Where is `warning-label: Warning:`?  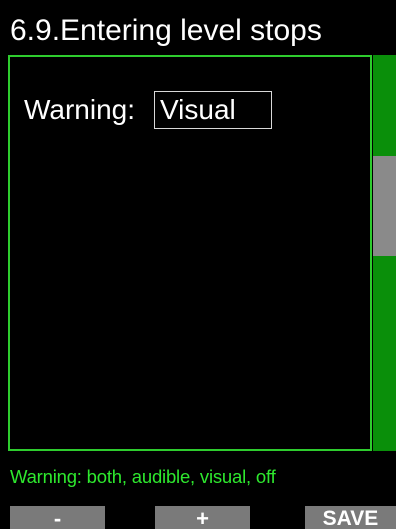
warning-label: Warning: is located at coordinates (80, 109).